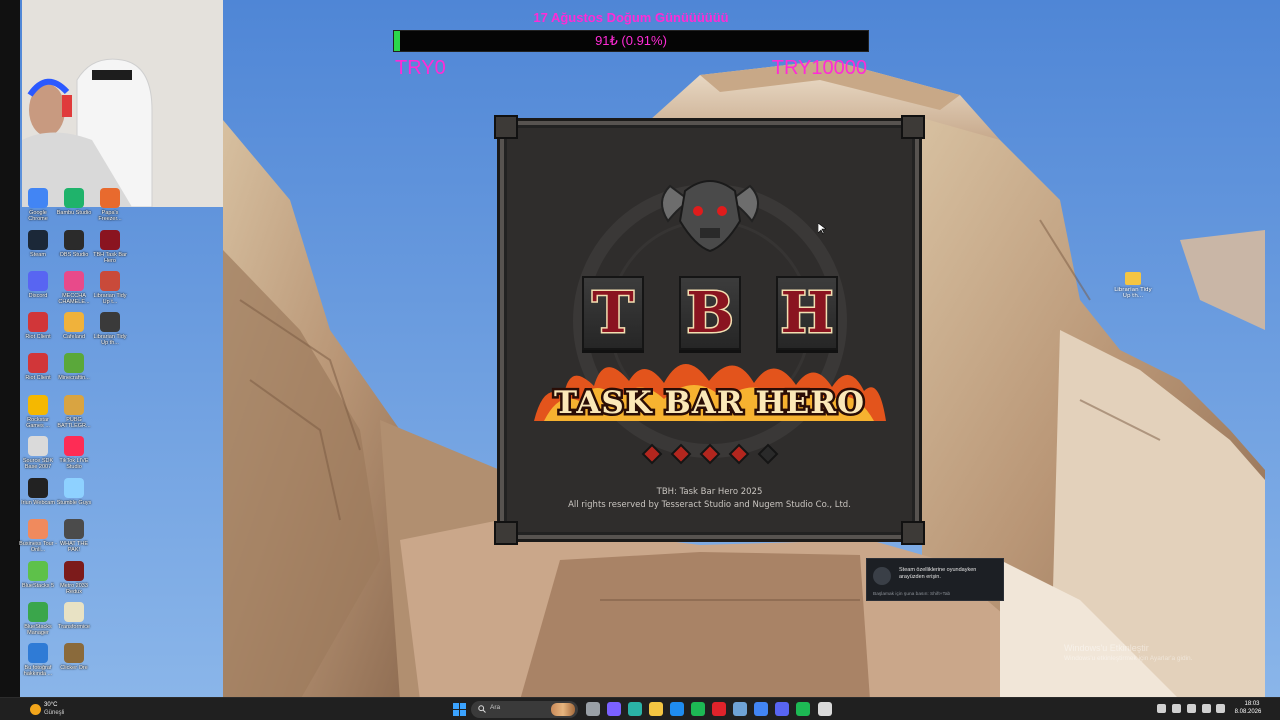 This screenshot has width=1280, height=720. What do you see at coordinates (1220, 708) in the screenshot?
I see `volume-icon` at bounding box center [1220, 708].